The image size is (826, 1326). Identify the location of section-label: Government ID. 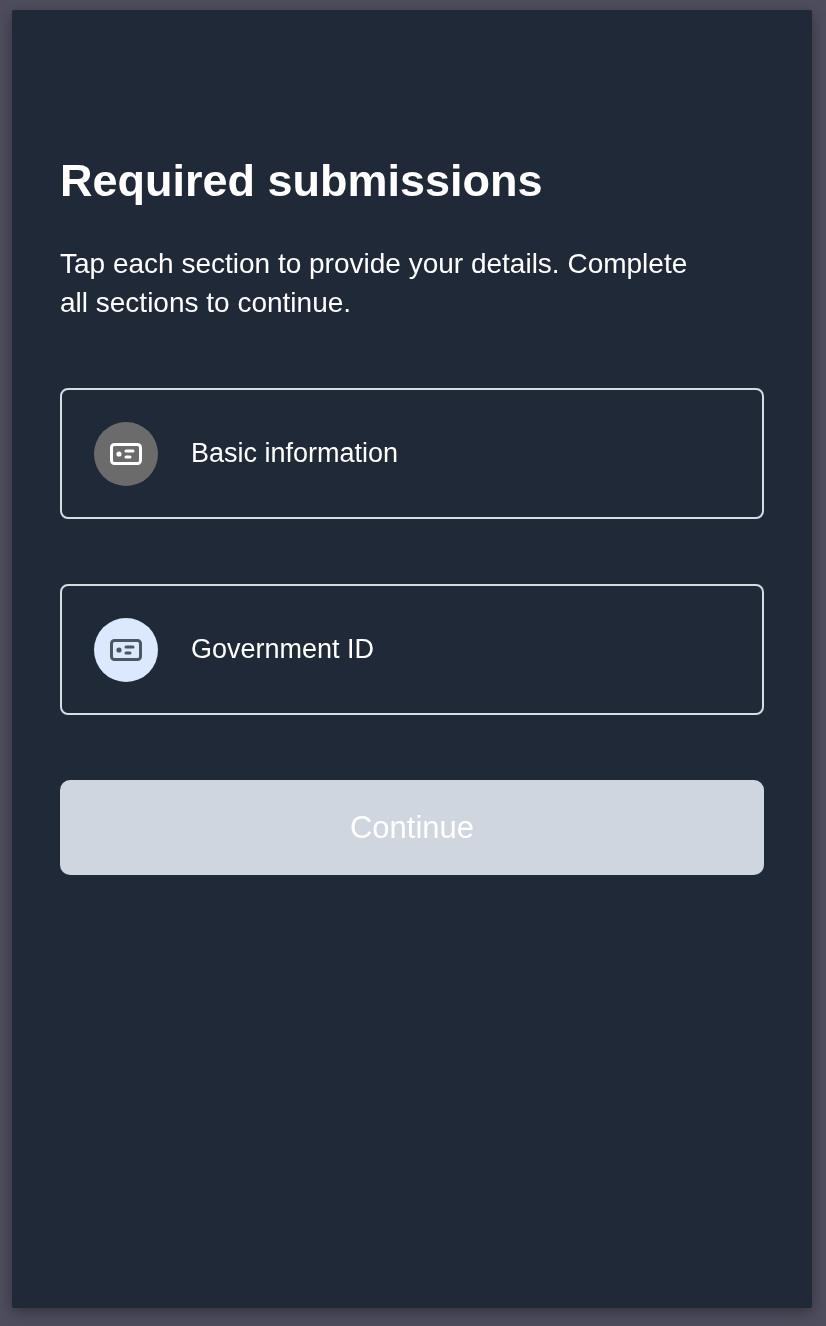
(283, 649).